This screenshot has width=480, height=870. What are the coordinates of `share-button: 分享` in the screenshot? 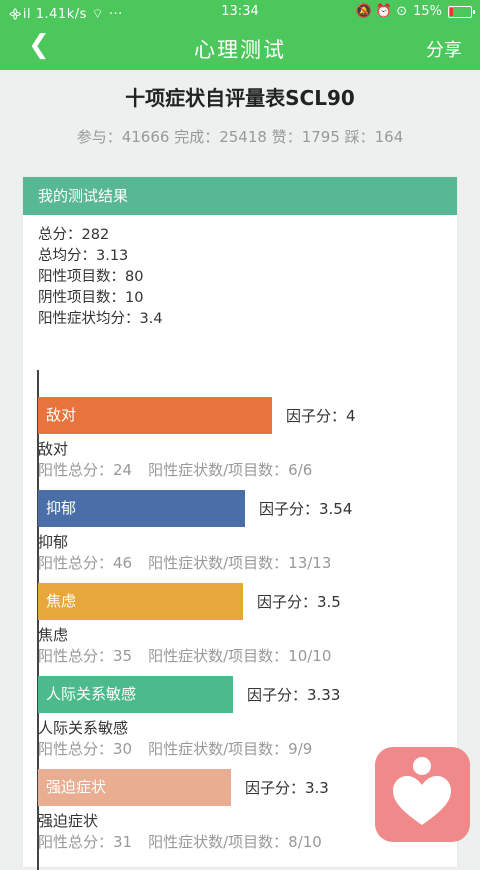 It's located at (444, 49).